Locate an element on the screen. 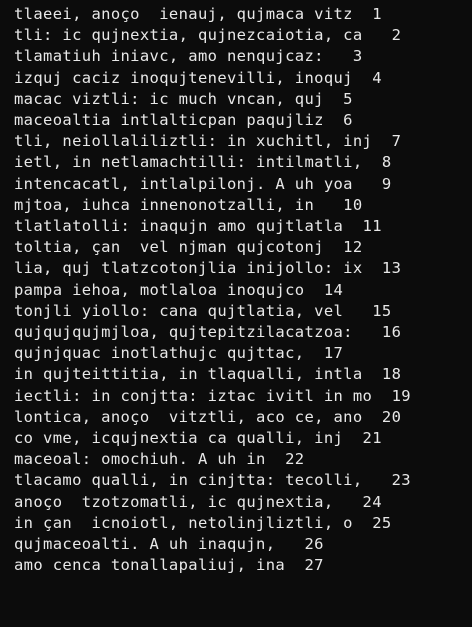 The image size is (472, 627). text-line-11: tlatlatolli: inaqujn amo qujtlatla 11 is located at coordinates (198, 226).